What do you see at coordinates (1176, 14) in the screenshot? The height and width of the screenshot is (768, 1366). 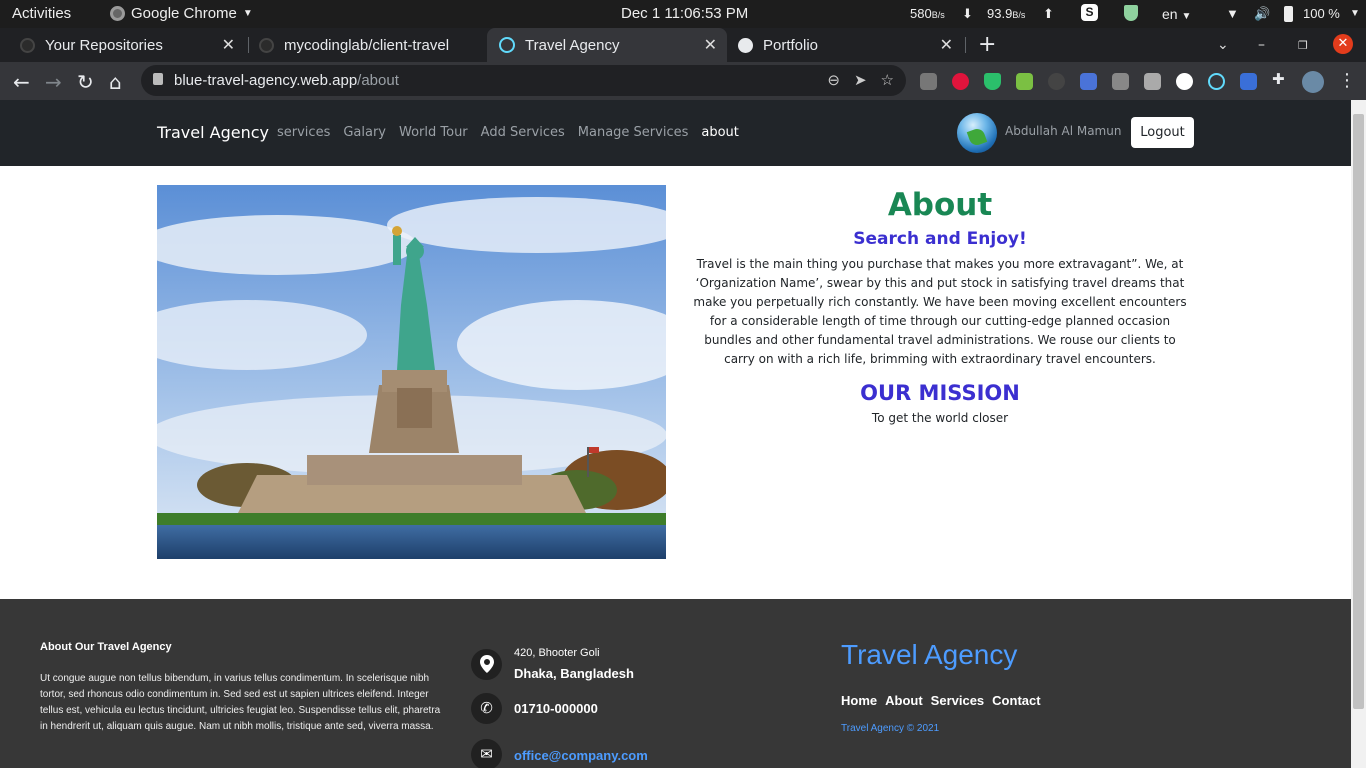 I see `language-indicator: en ▼` at bounding box center [1176, 14].